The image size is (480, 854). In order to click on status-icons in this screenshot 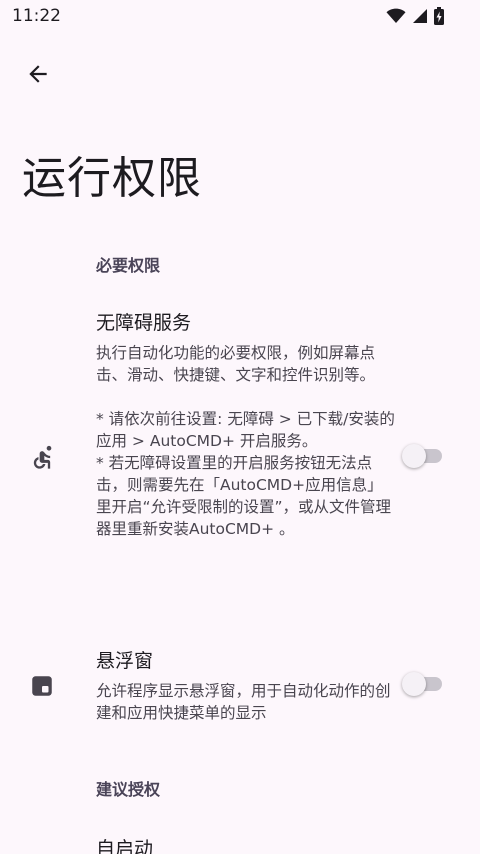, I will do `click(415, 16)`.